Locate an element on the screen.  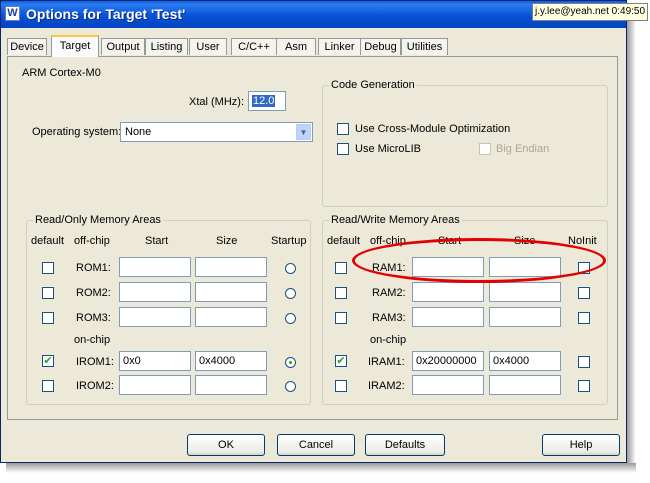
microlib-checkbox is located at coordinates (343, 149).